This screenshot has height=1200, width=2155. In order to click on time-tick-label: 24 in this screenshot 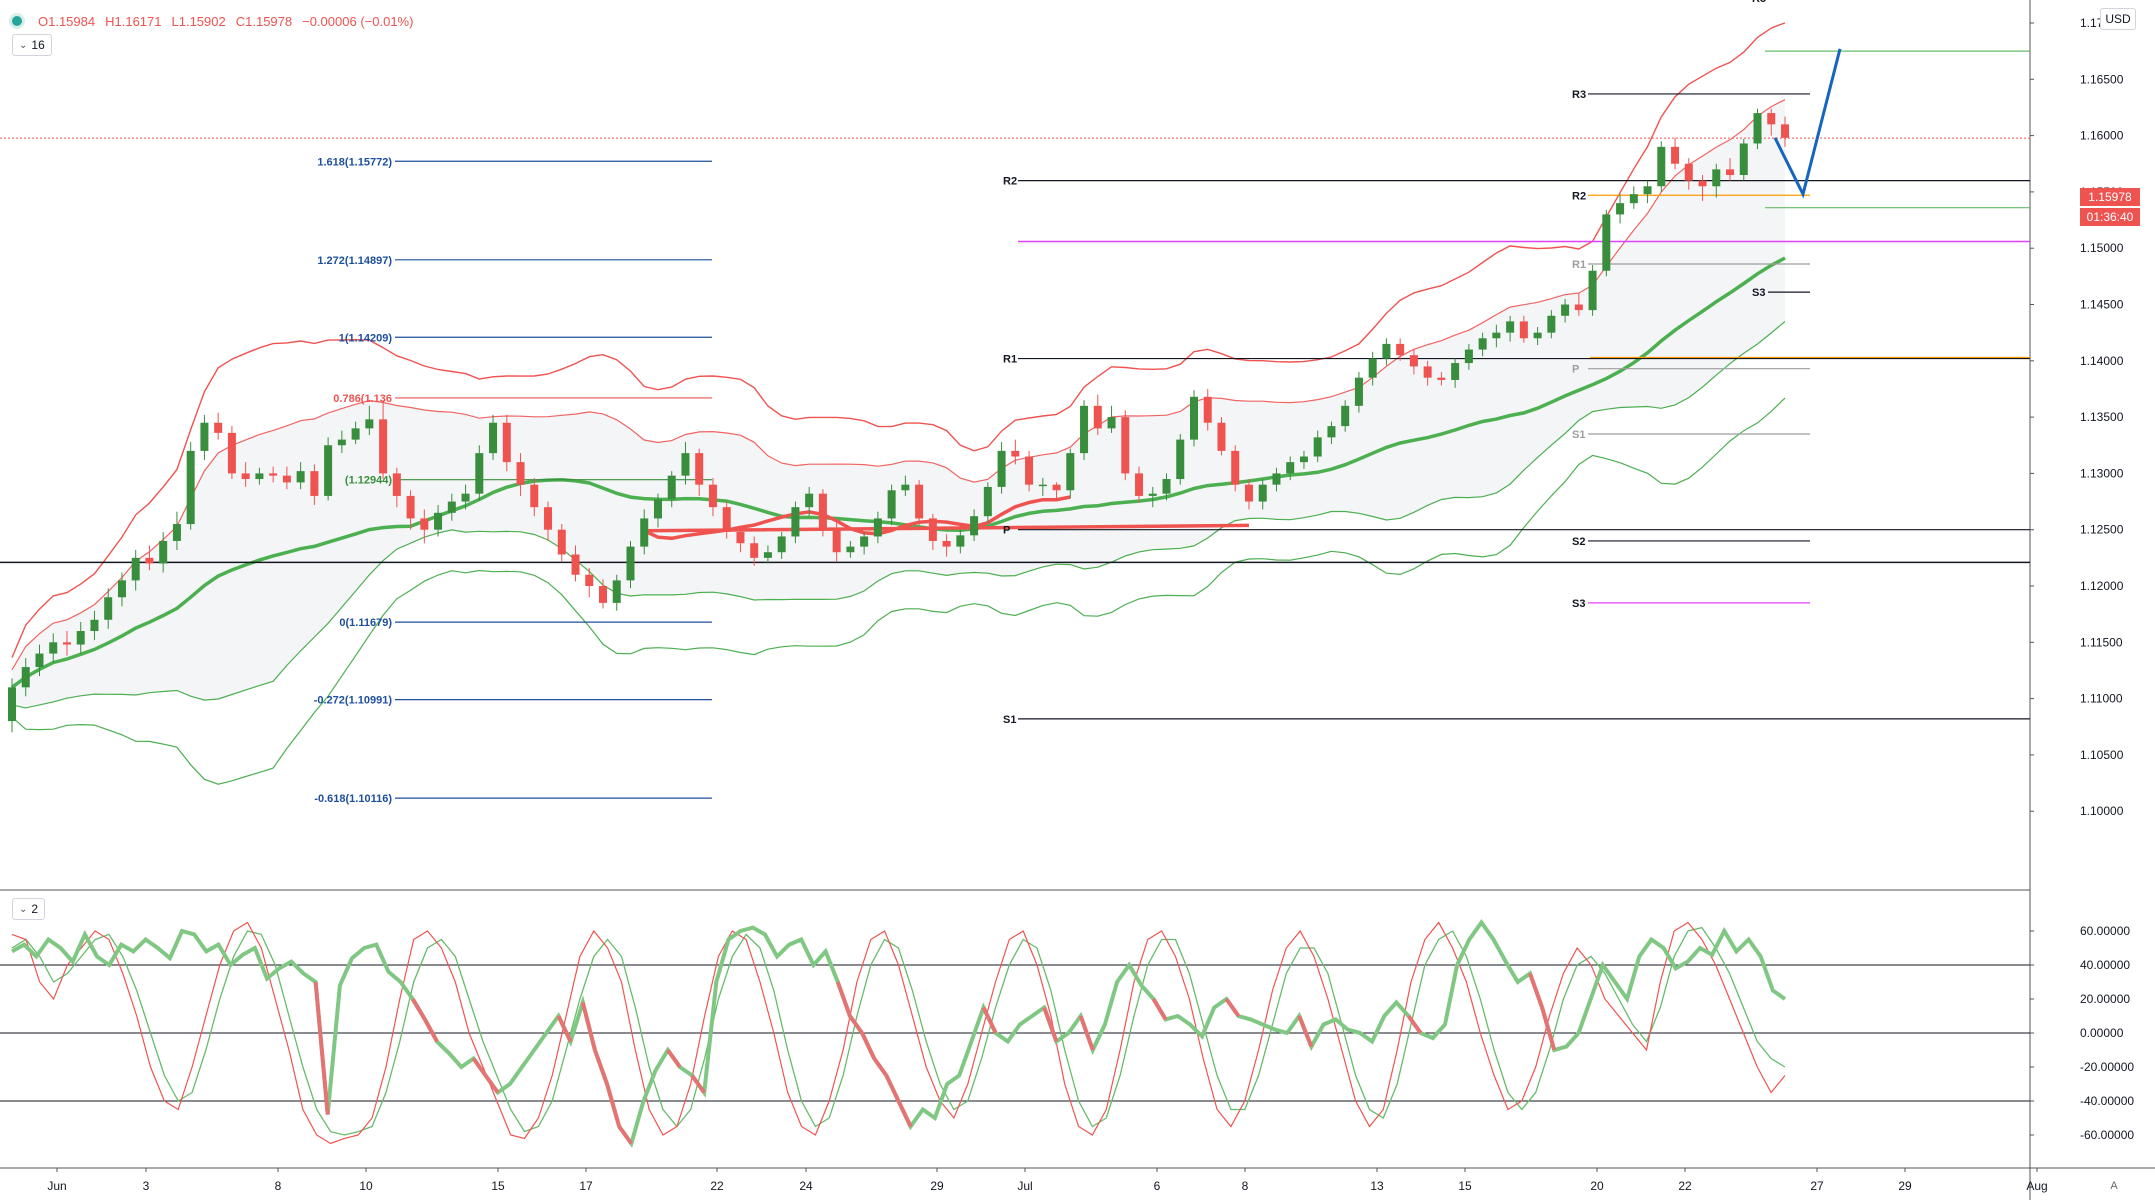, I will do `click(806, 1186)`.